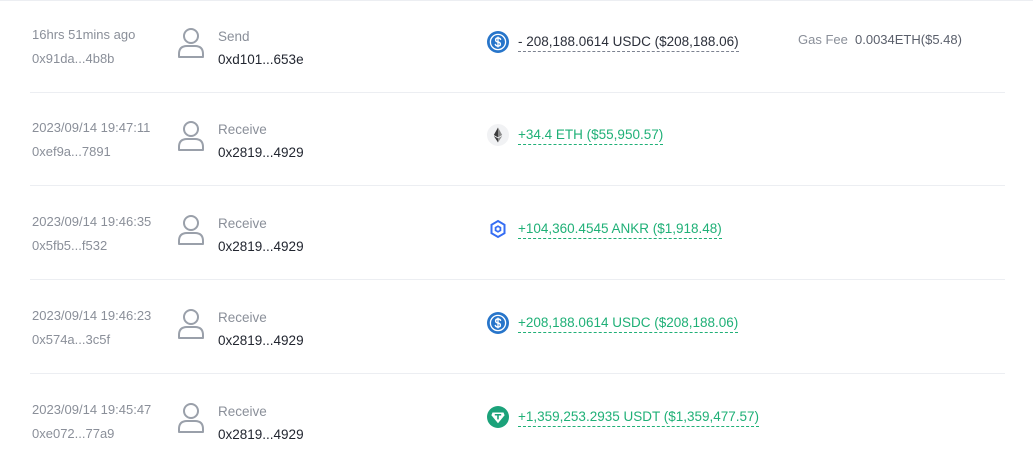 The width and height of the screenshot is (1033, 474). I want to click on counterparty-address-link: 0xd101...653e, so click(261, 59).